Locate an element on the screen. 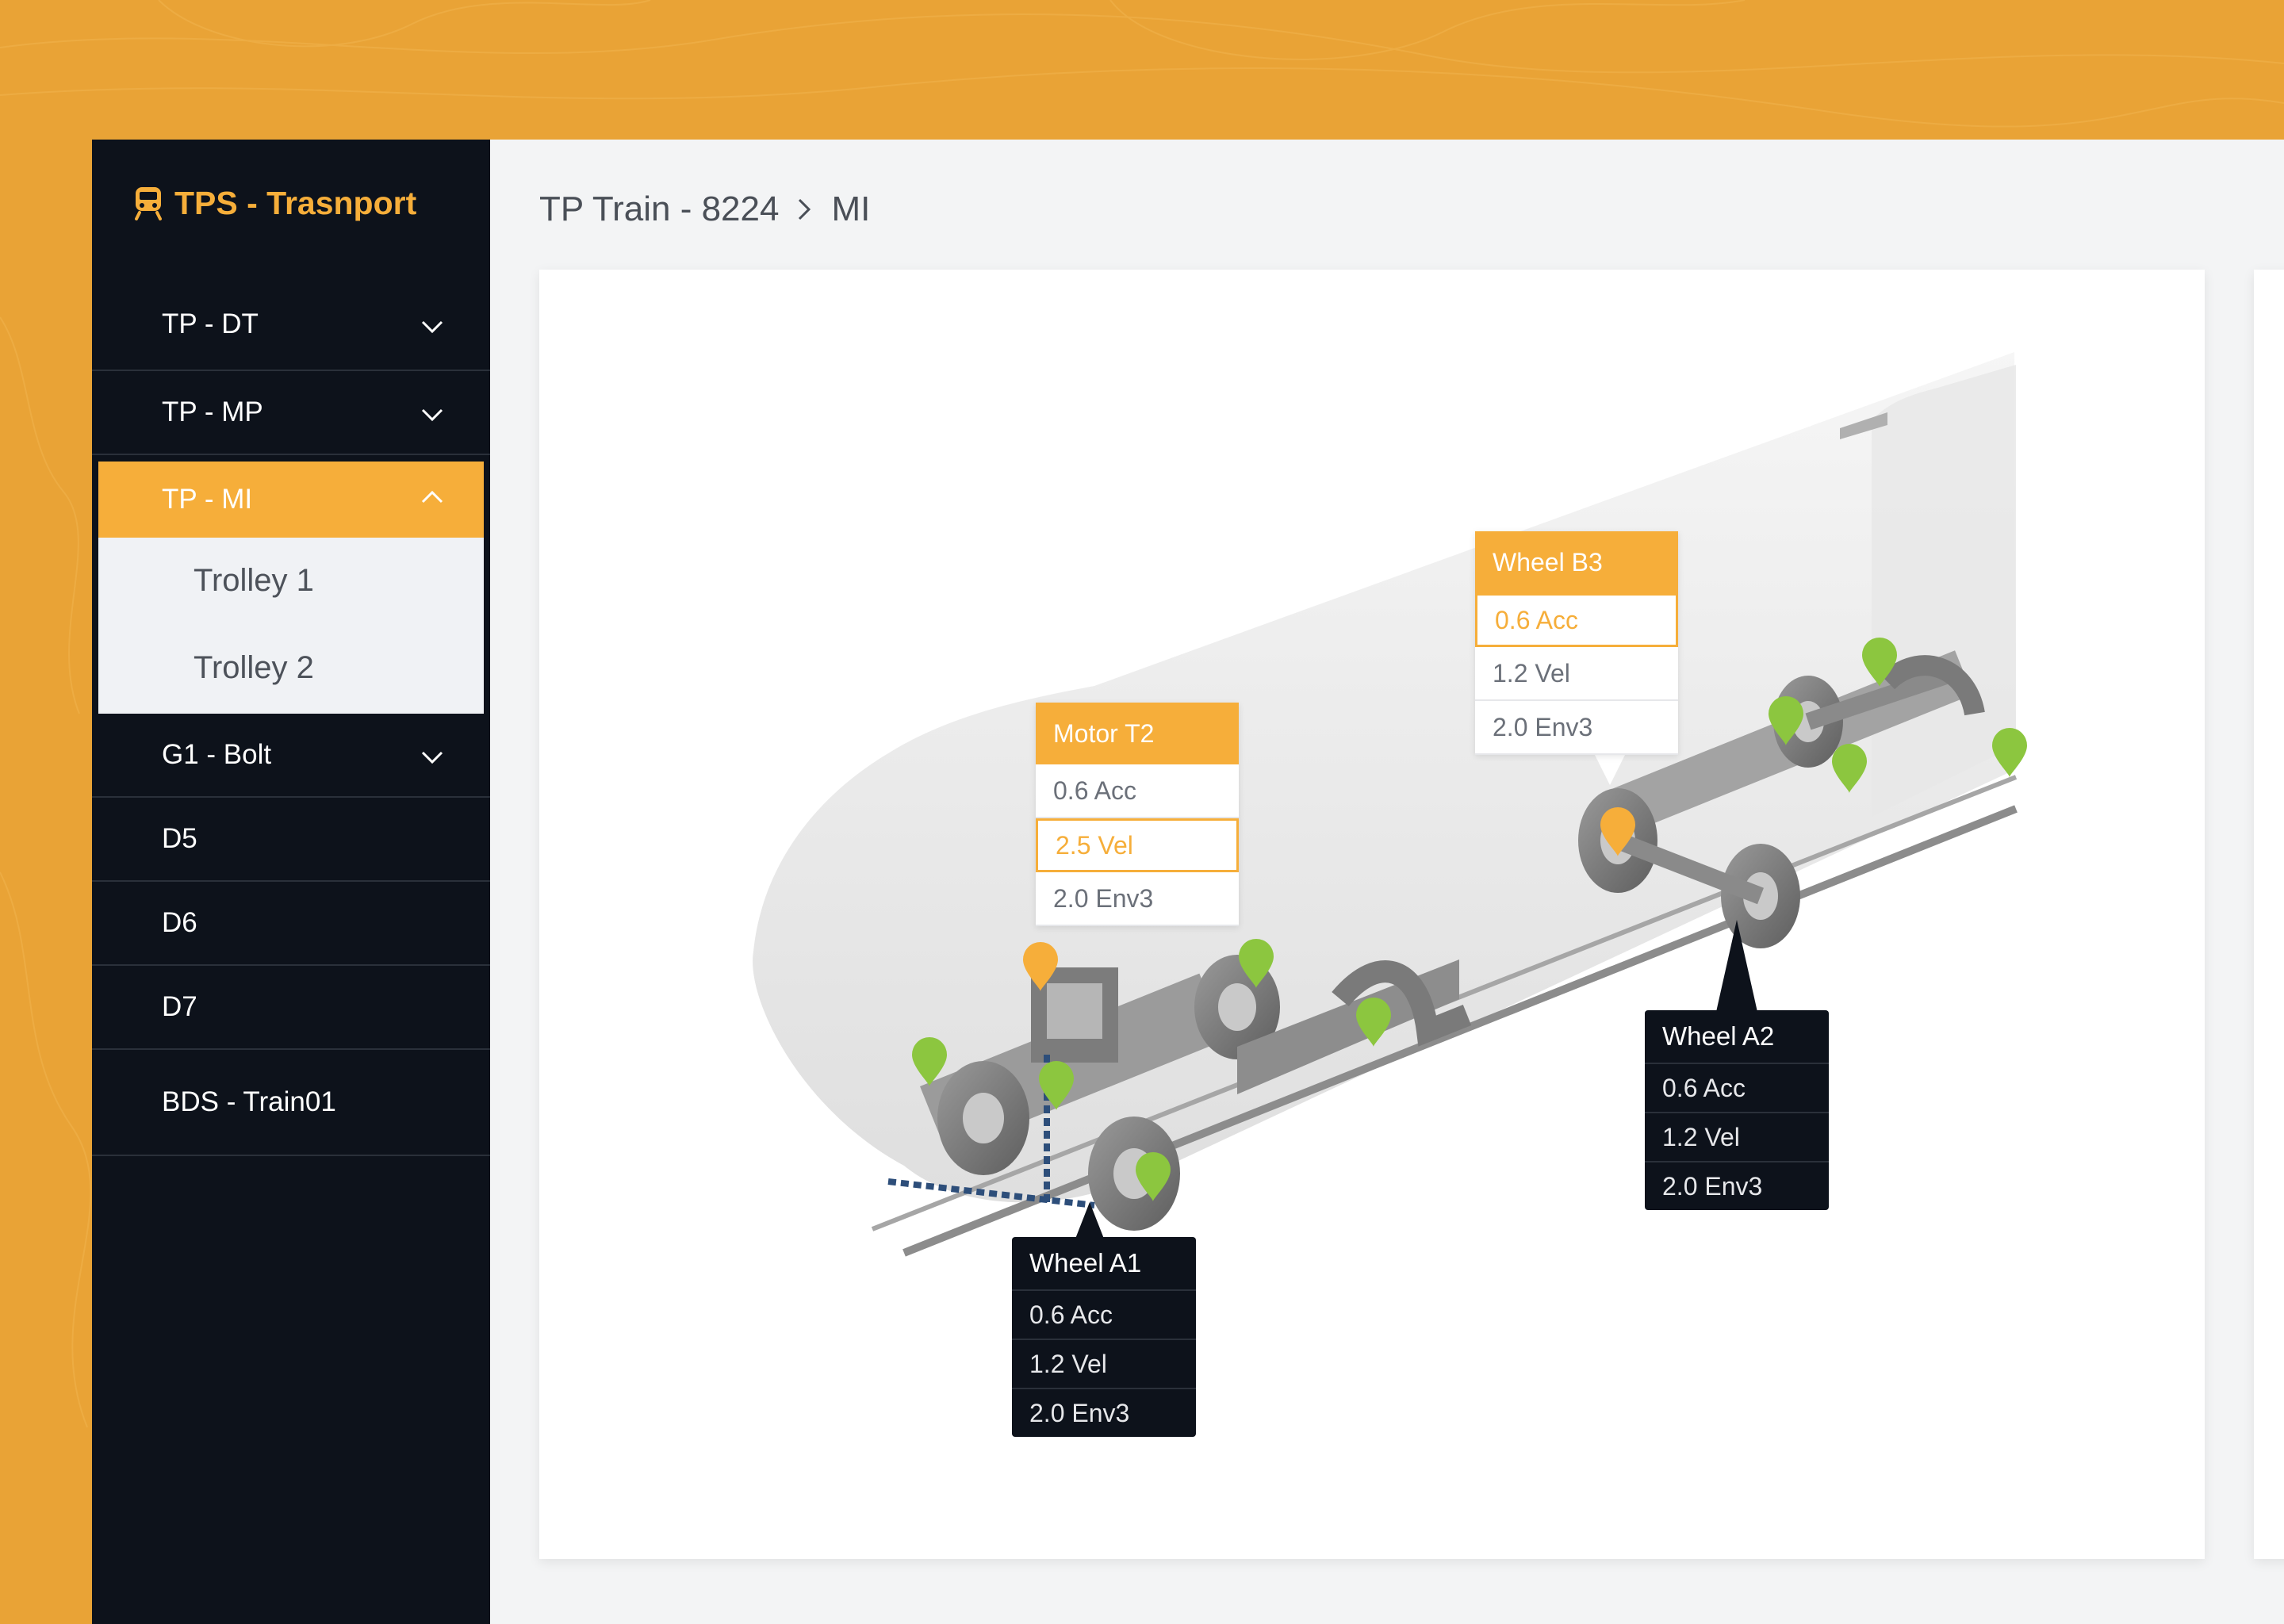  callout-wheel-a2: Wheel A2 0.6 Acc 1.2 Vel 2.0 Env3 is located at coordinates (1737, 1110).